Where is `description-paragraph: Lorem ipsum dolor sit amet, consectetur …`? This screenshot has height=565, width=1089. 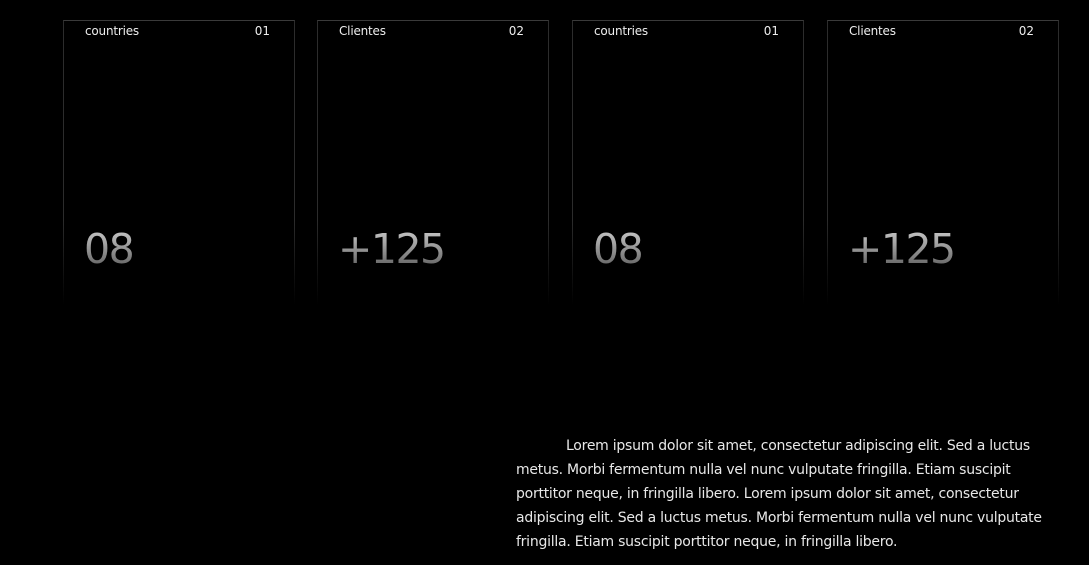
description-paragraph: Lorem ipsum dolor sit amet, consectetur … is located at coordinates (779, 494).